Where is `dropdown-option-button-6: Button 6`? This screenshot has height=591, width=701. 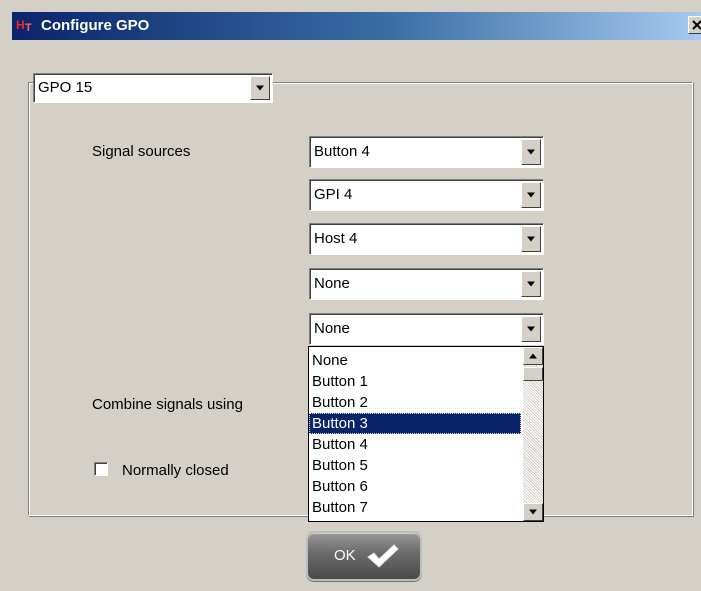 dropdown-option-button-6: Button 6 is located at coordinates (415, 486).